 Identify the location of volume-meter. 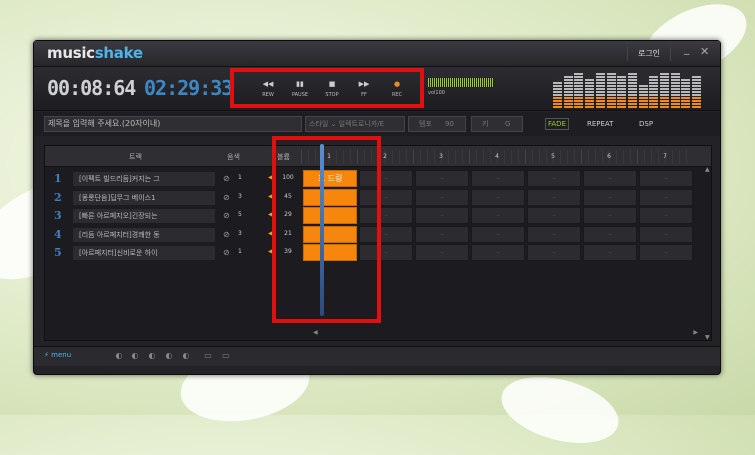
(461, 82).